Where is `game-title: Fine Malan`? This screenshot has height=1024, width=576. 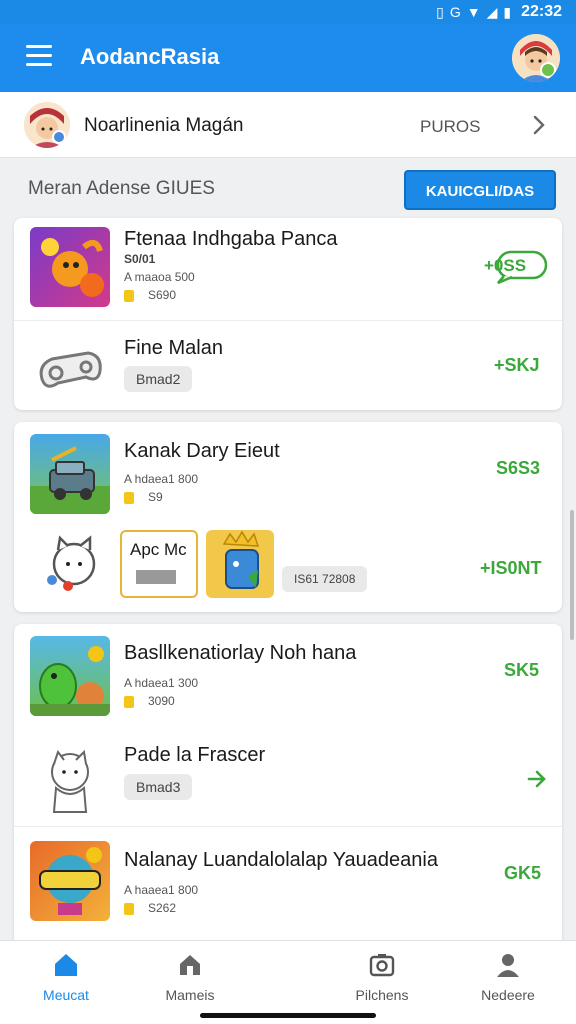
game-title: Fine Malan is located at coordinates (173, 348).